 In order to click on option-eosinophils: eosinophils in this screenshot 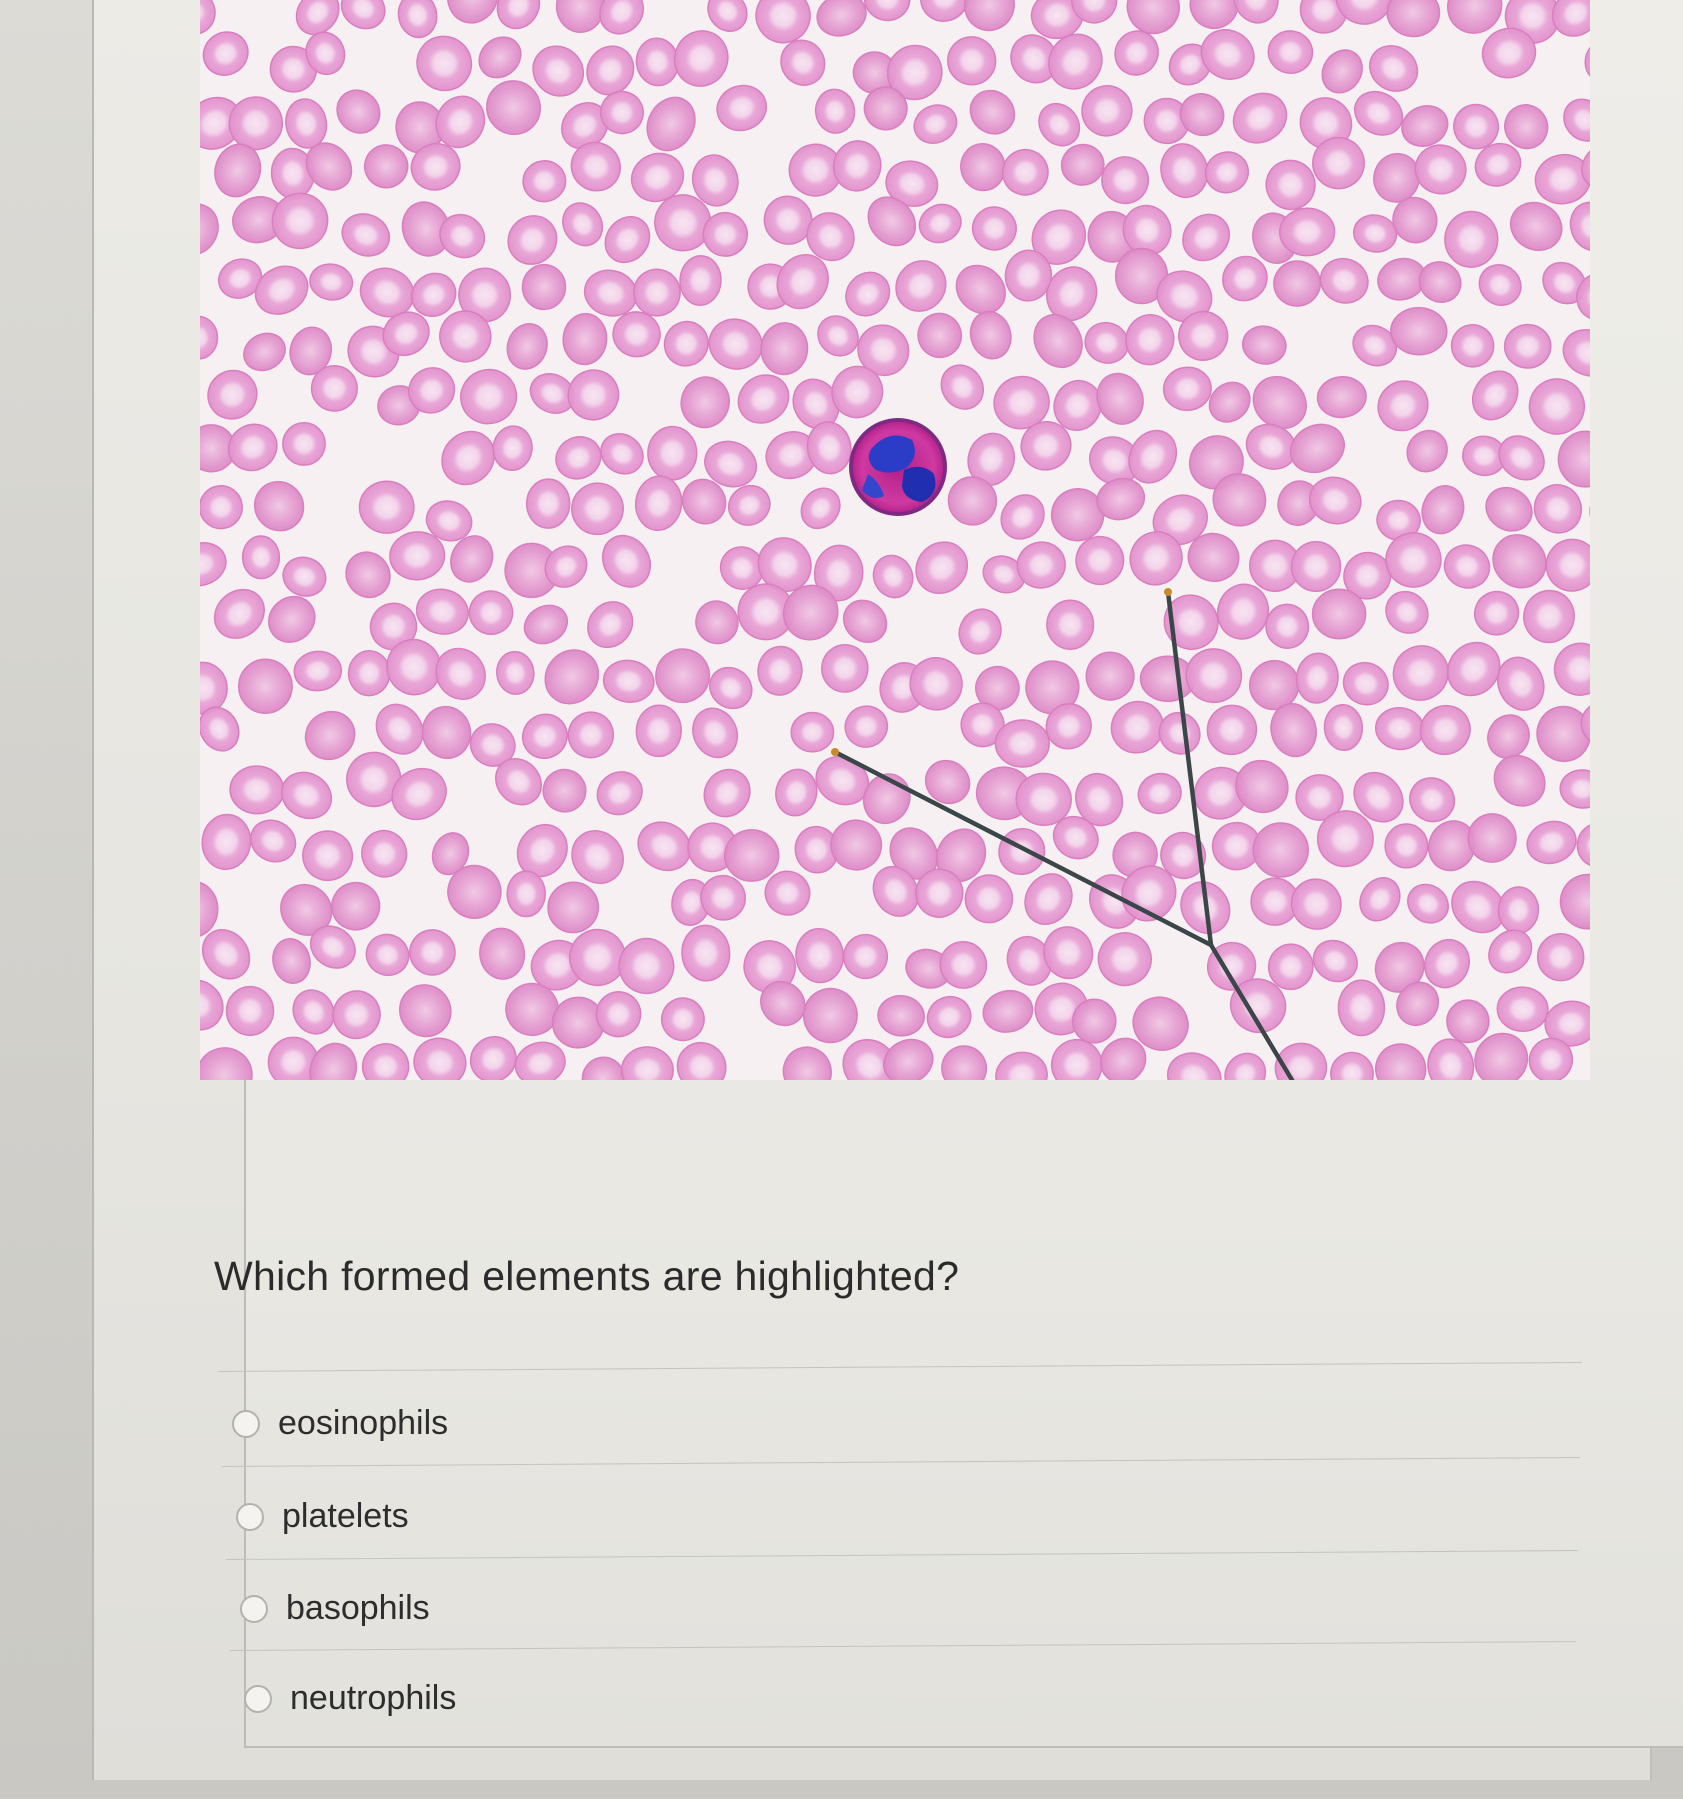, I will do `click(340, 1423)`.